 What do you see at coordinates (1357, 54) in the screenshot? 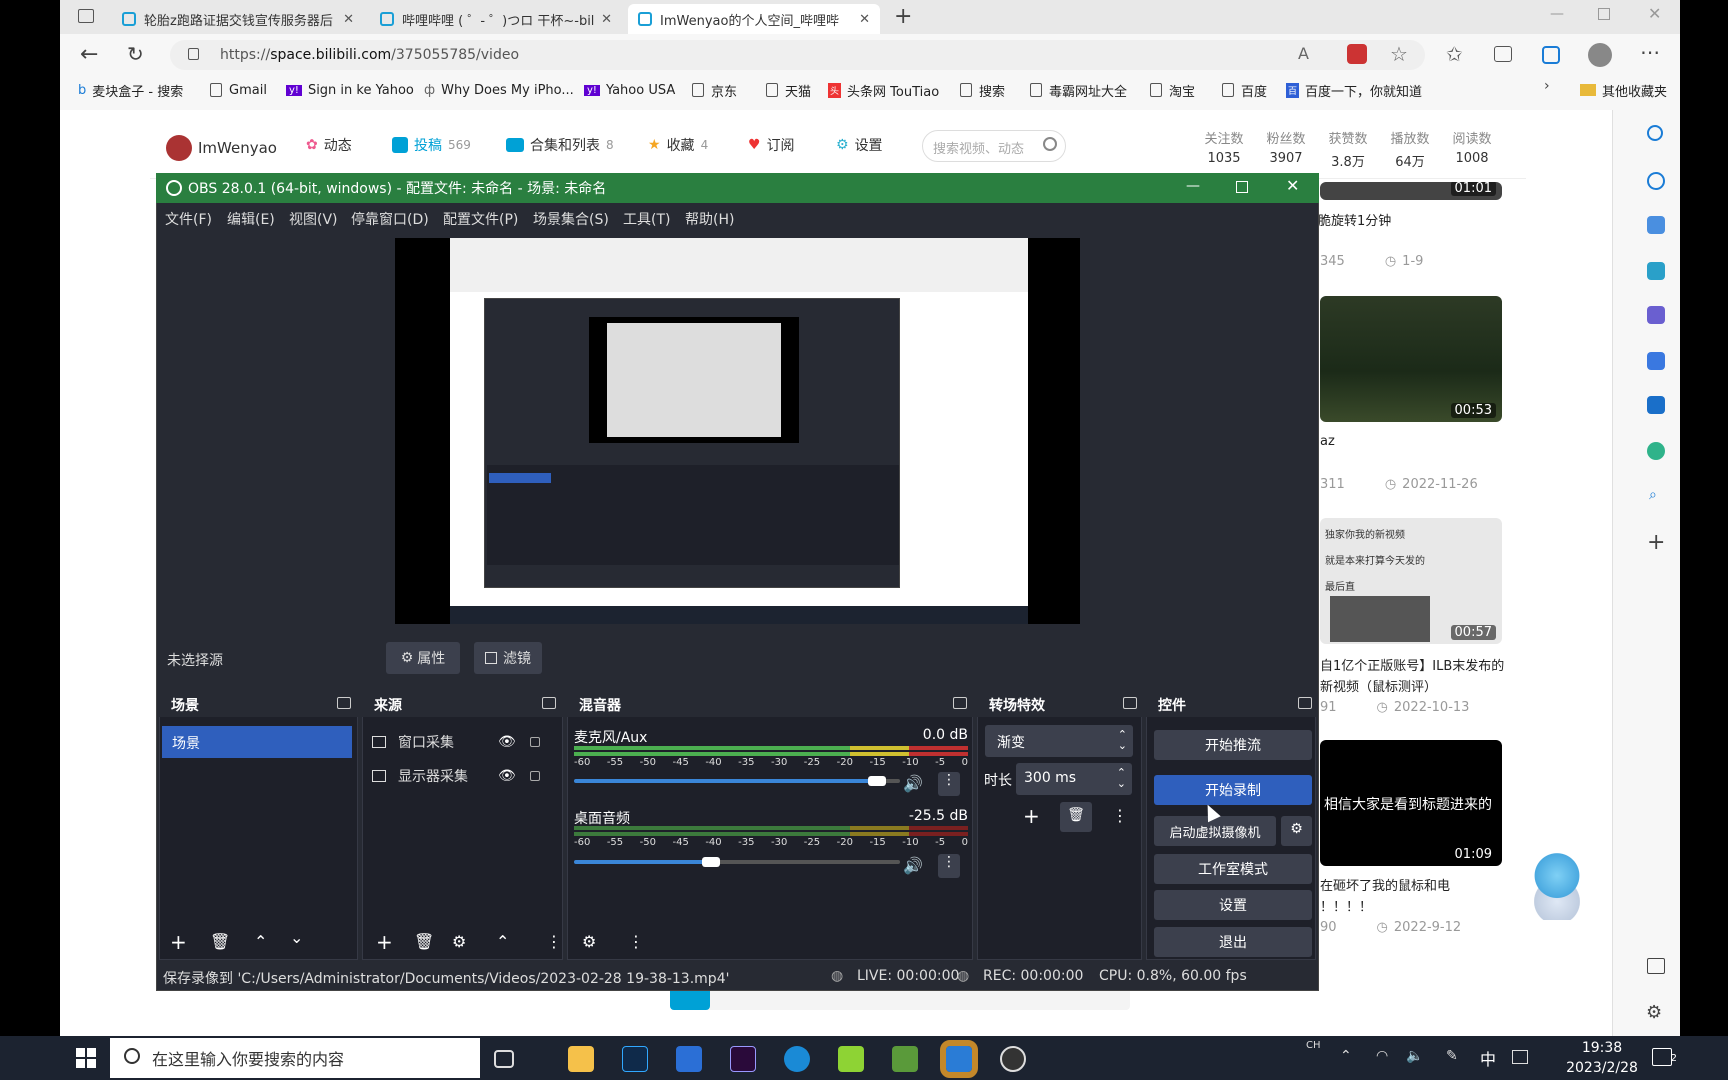
I see `extension-icon` at bounding box center [1357, 54].